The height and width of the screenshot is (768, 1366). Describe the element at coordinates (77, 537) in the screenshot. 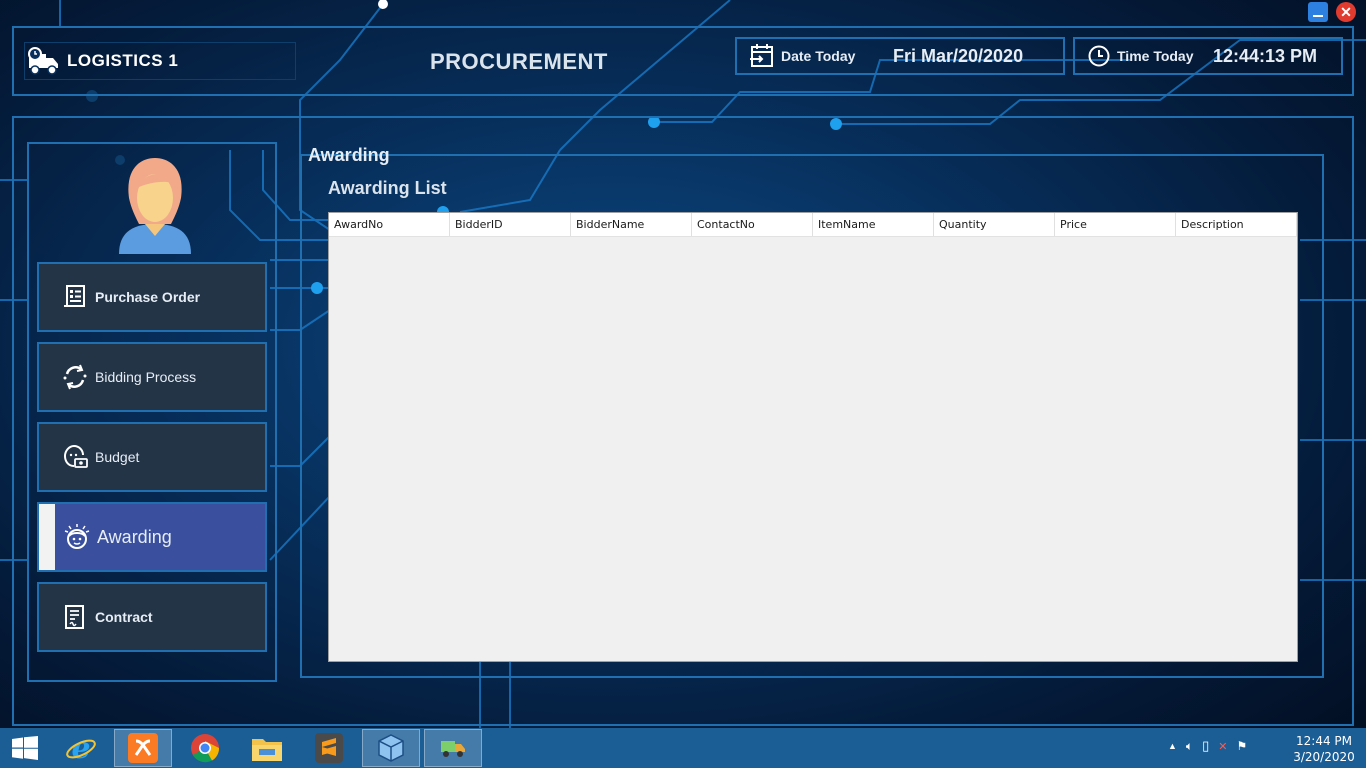

I see `face-spark-icon` at that location.